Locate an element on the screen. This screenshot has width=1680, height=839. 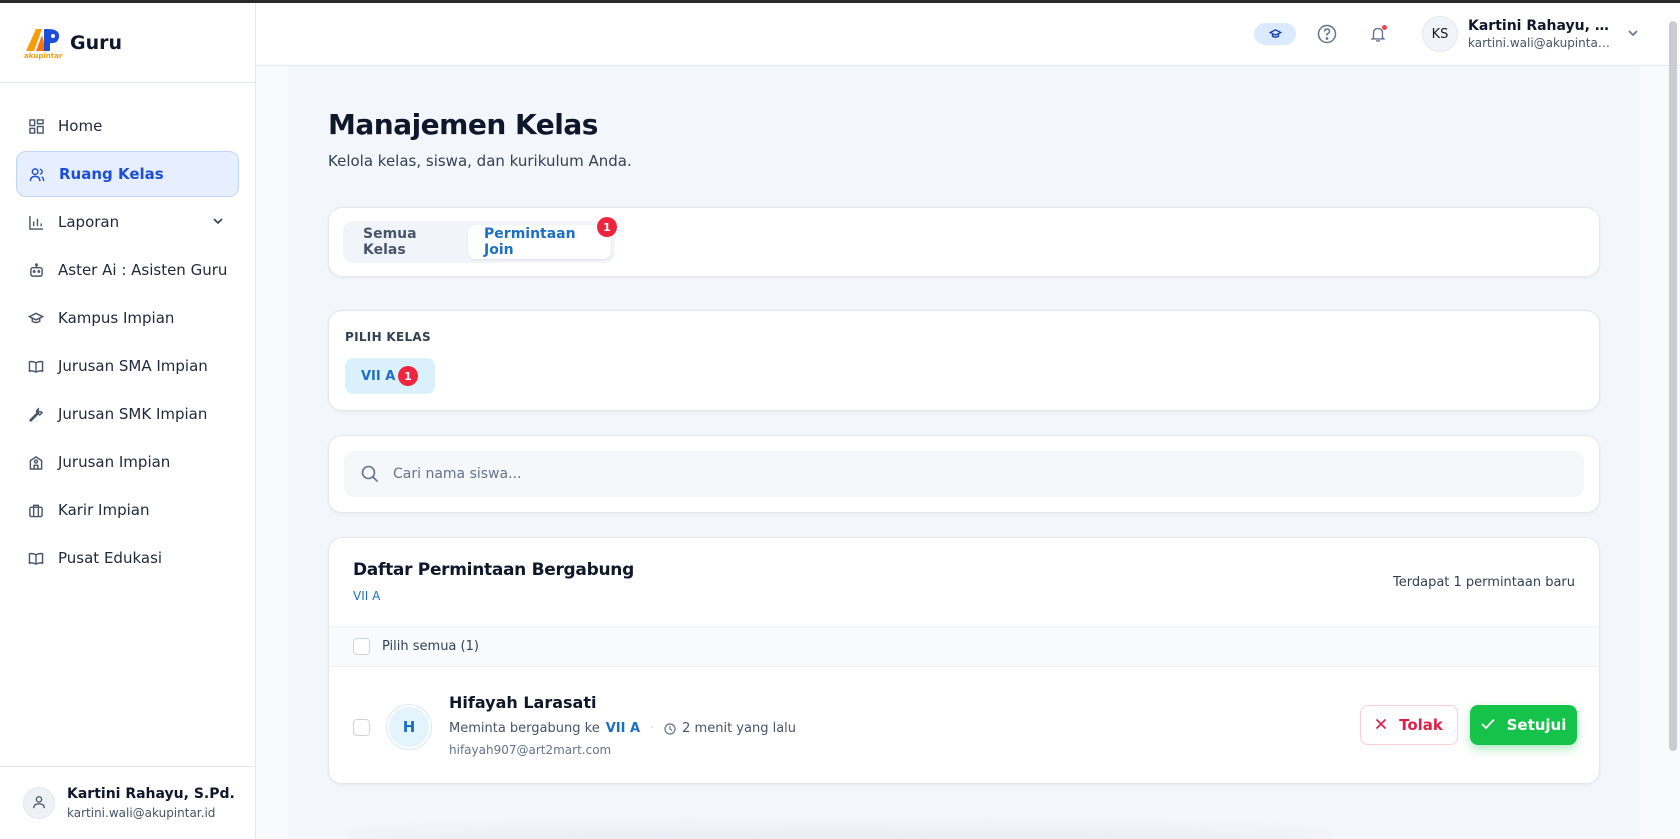
akupintar-logo: akupintar is located at coordinates (42, 43).